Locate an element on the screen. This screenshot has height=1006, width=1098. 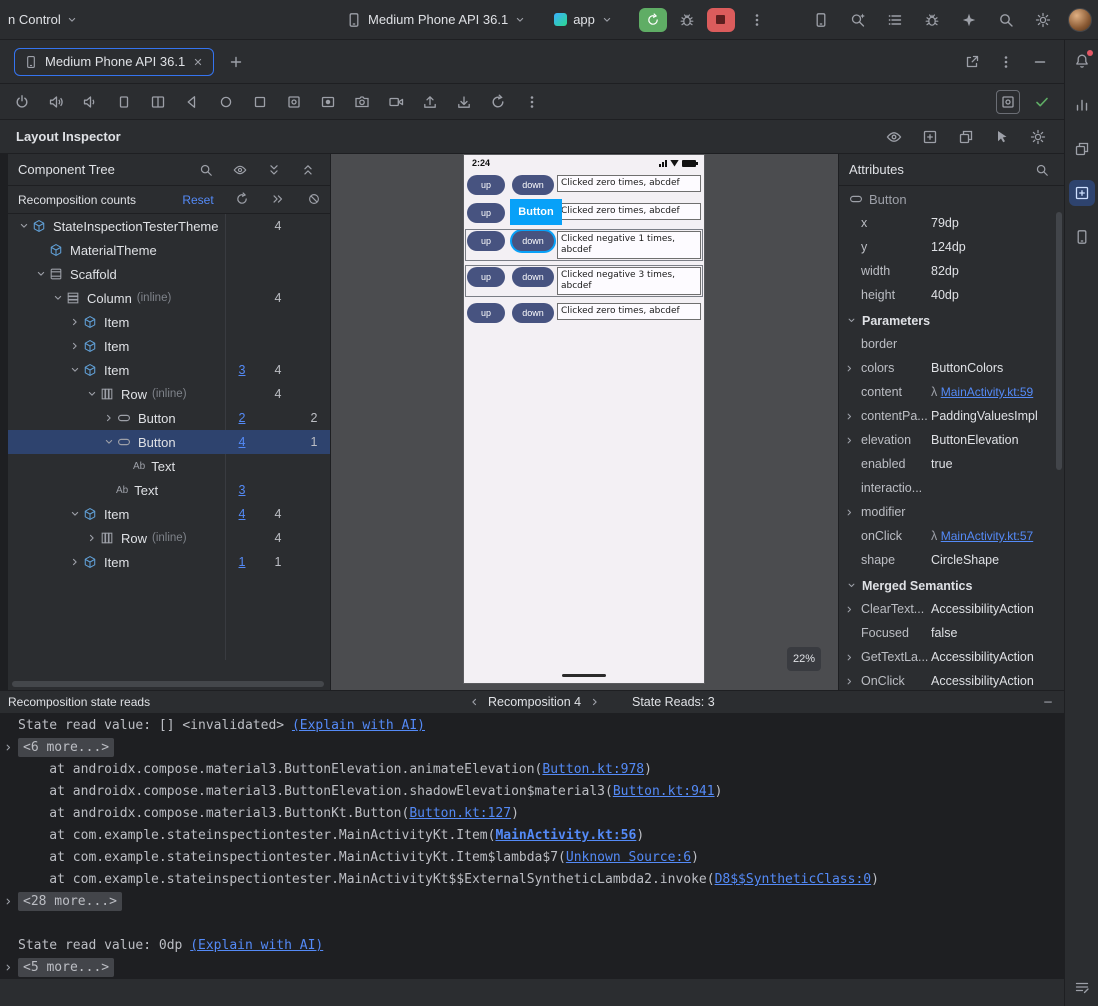
notifications-button is located at coordinates (1082, 61).